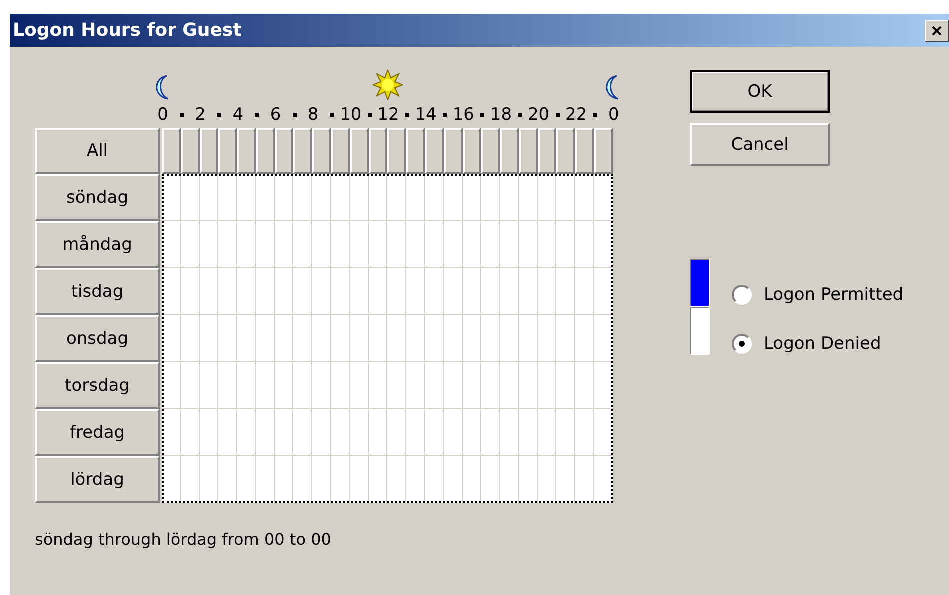 The height and width of the screenshot is (595, 949). What do you see at coordinates (97, 151) in the screenshot?
I see `select-all-button: All` at bounding box center [97, 151].